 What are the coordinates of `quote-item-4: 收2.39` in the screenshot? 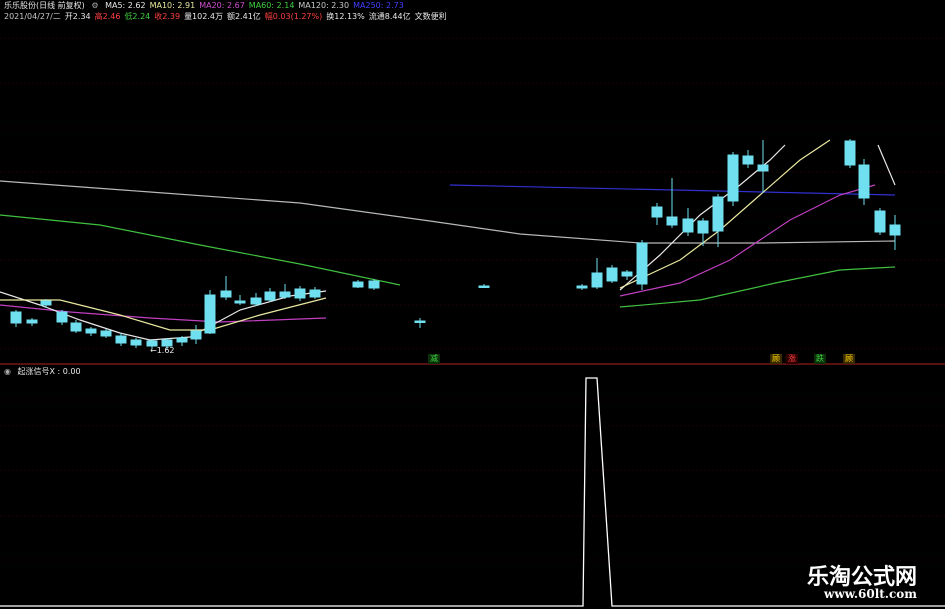 It's located at (167, 16).